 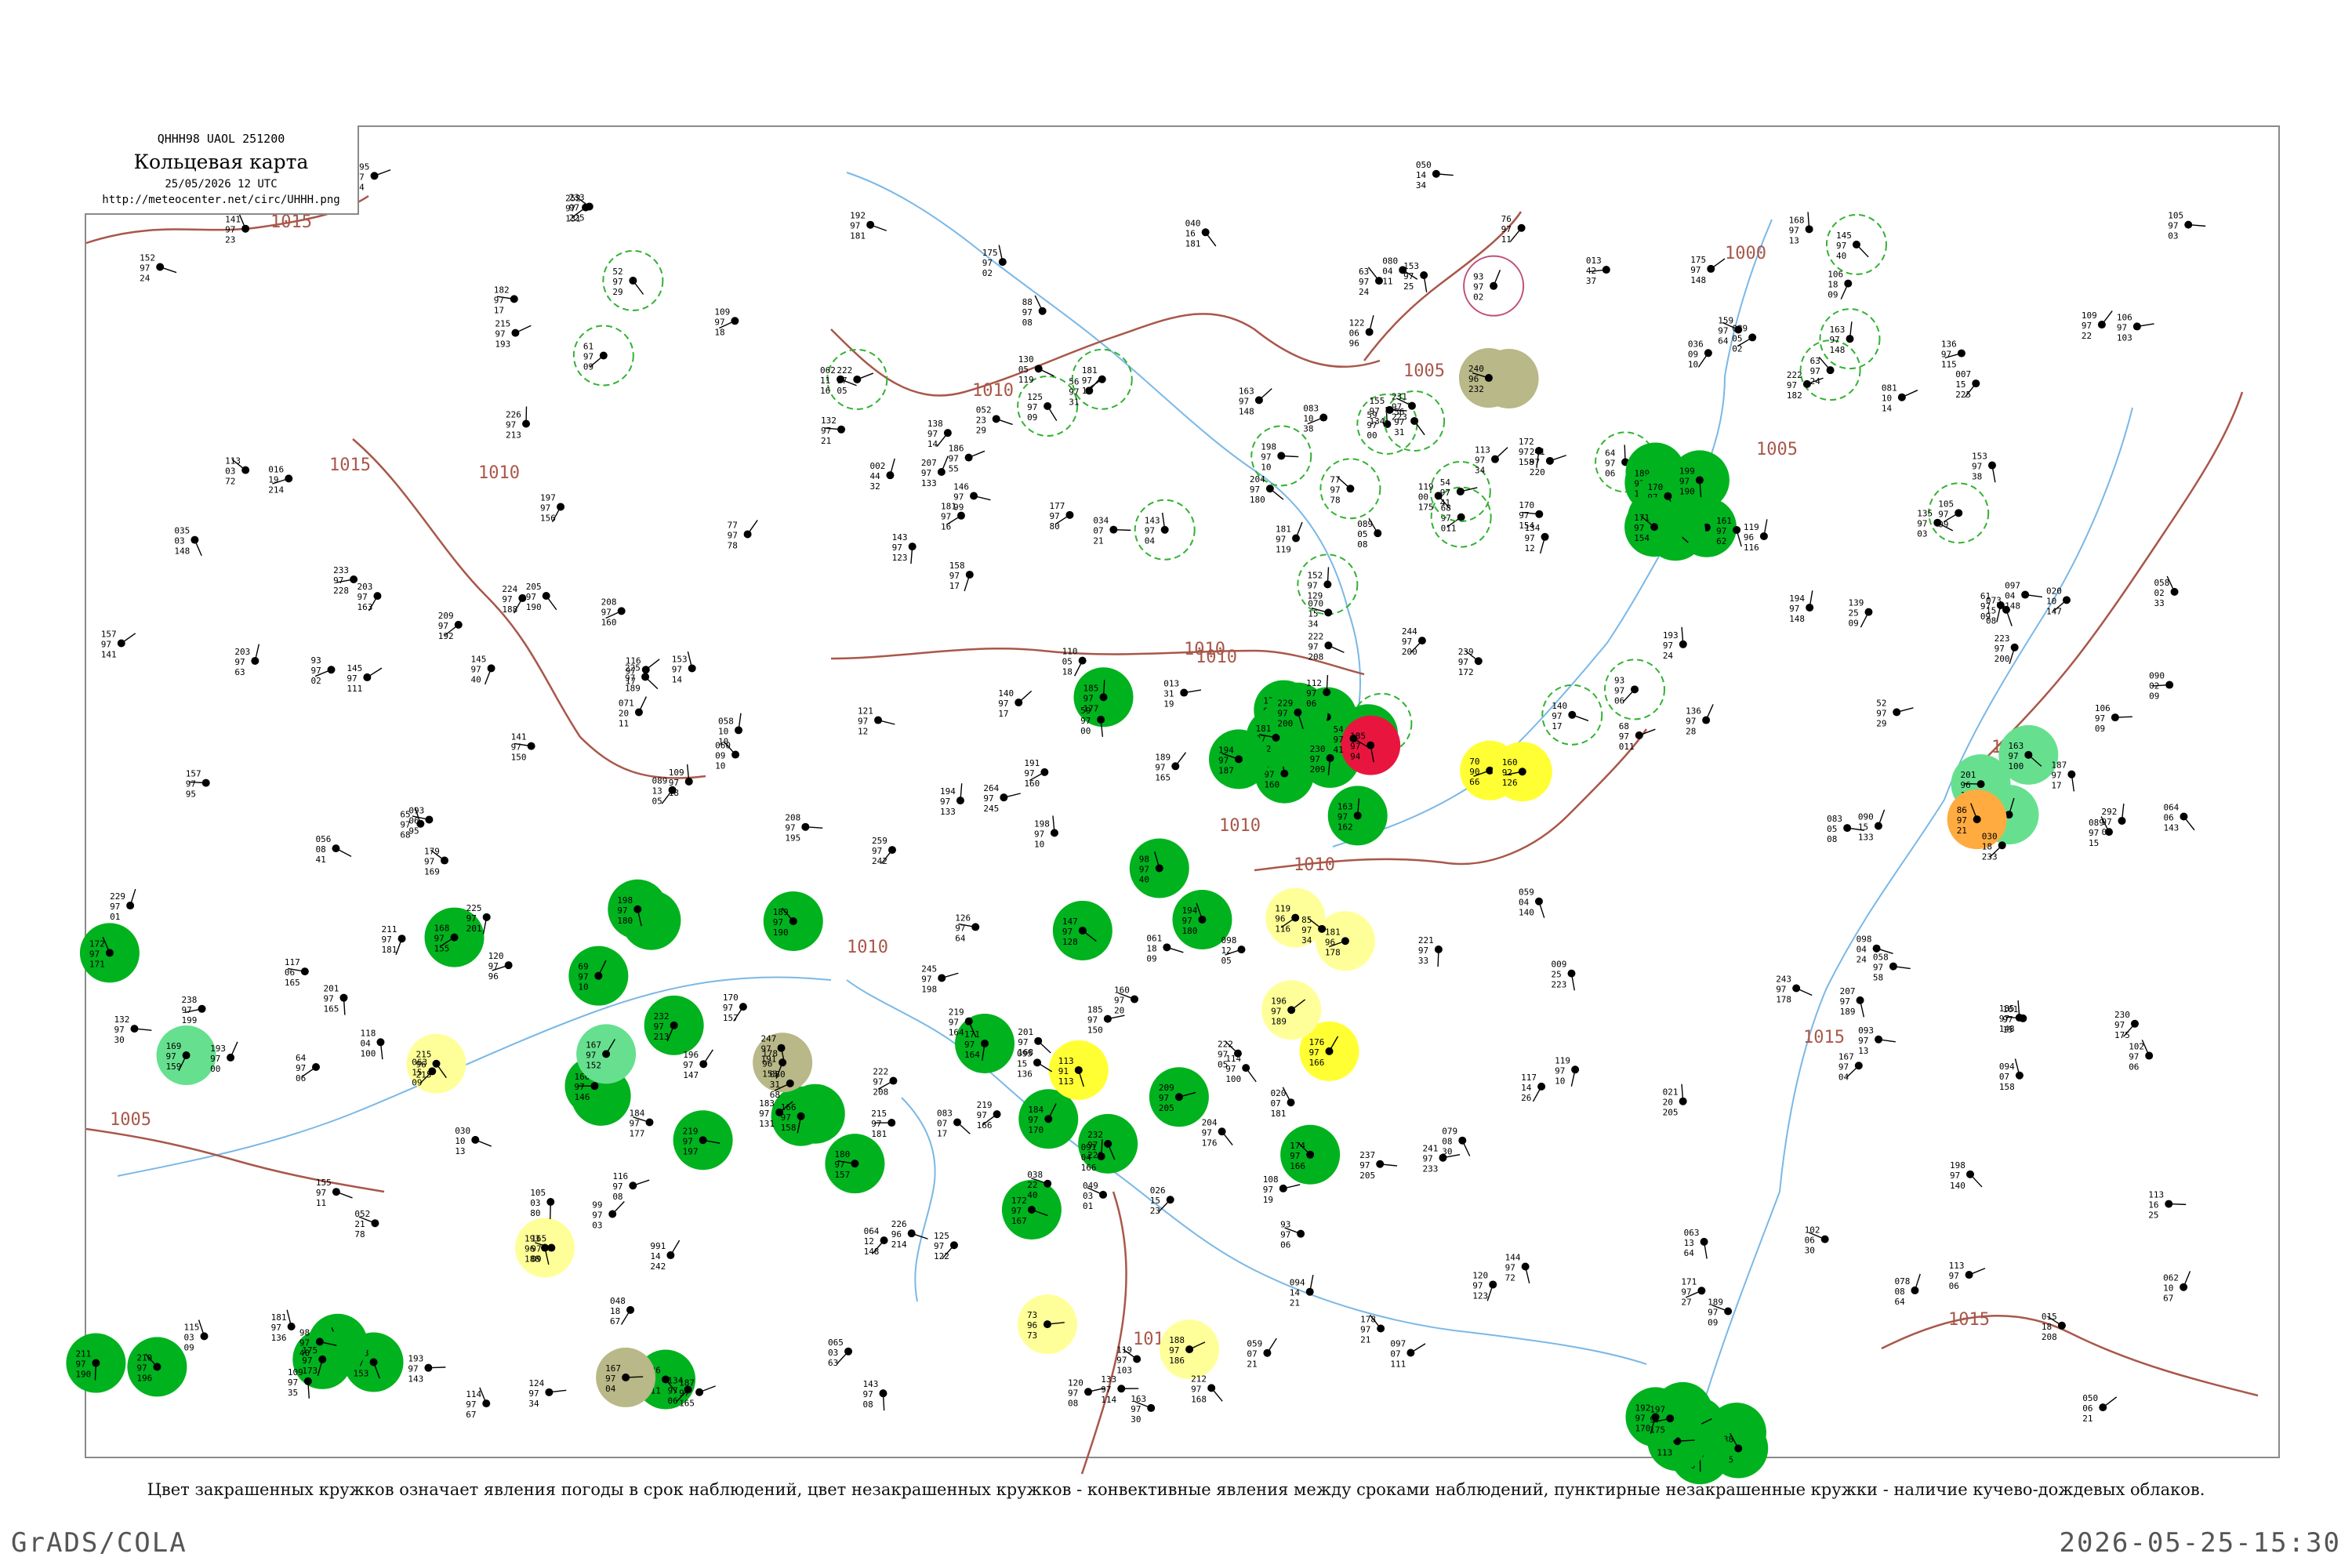 I want to click on station-dewpoint: 38, so click(x=1308, y=429).